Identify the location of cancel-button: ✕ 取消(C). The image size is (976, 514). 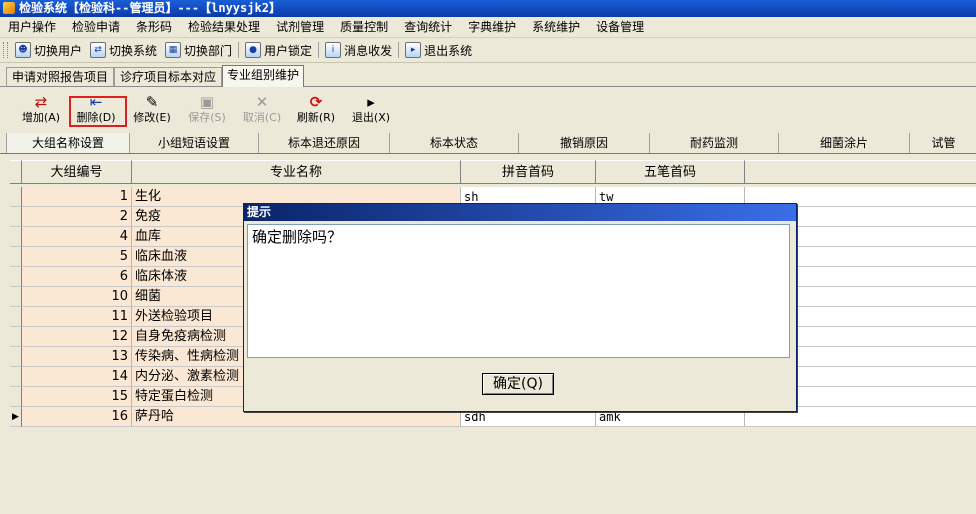
(262, 109).